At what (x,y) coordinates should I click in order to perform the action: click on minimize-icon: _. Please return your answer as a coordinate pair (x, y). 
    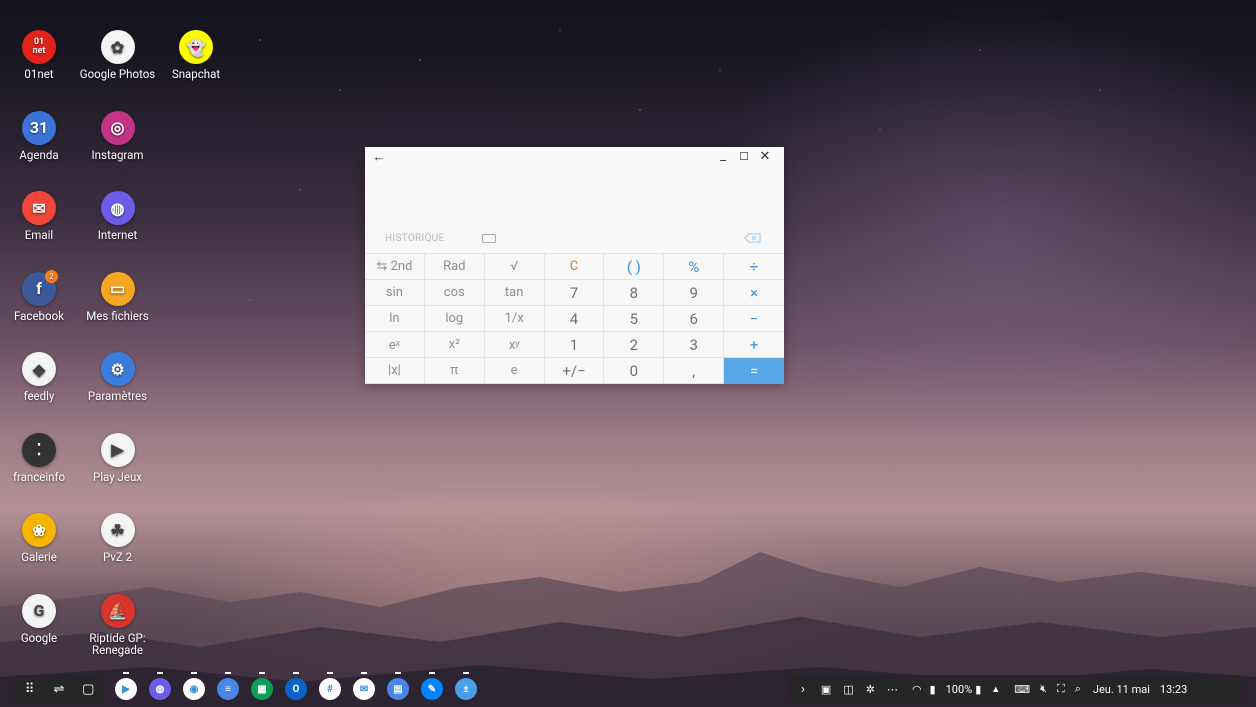
    Looking at the image, I should click on (723, 156).